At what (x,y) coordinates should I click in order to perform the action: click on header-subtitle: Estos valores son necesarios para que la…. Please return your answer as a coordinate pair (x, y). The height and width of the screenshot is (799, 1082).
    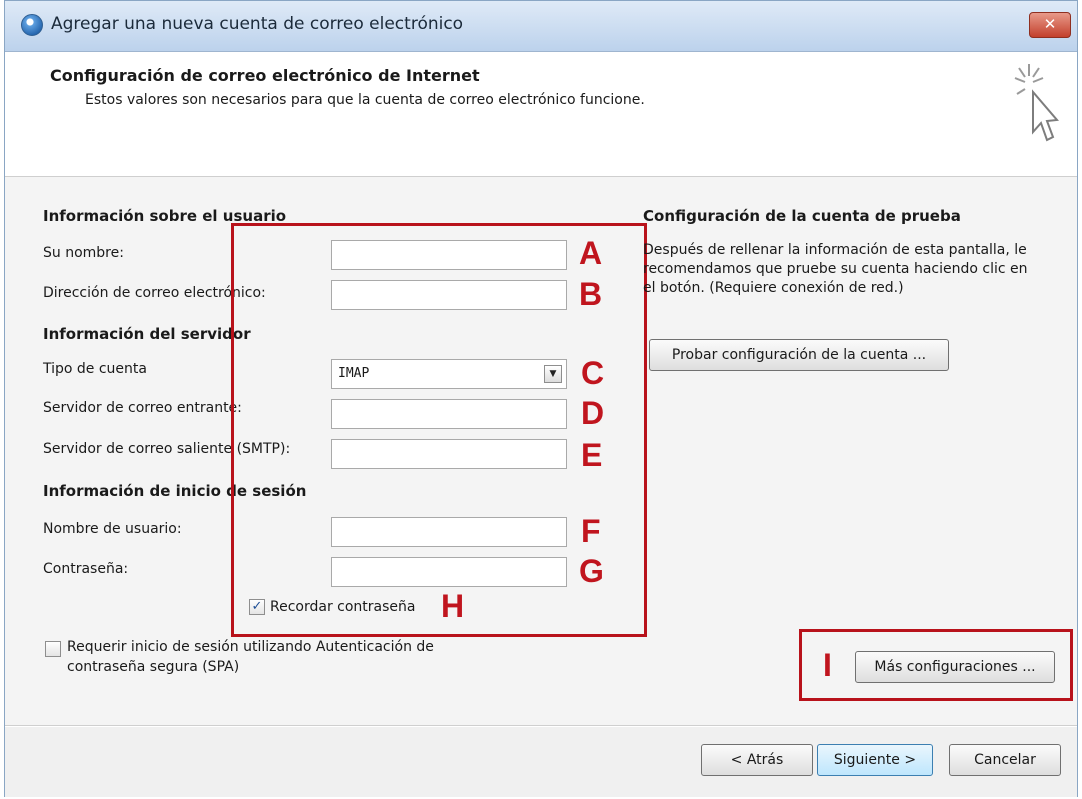
    Looking at the image, I should click on (365, 100).